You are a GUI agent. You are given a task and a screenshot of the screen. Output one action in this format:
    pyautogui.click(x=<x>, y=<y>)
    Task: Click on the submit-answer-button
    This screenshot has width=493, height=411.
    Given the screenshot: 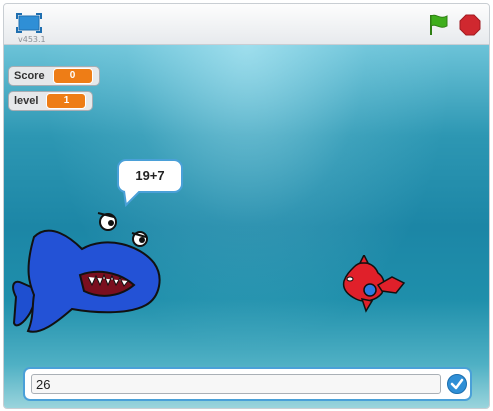 What is the action you would take?
    pyautogui.click(x=457, y=384)
    